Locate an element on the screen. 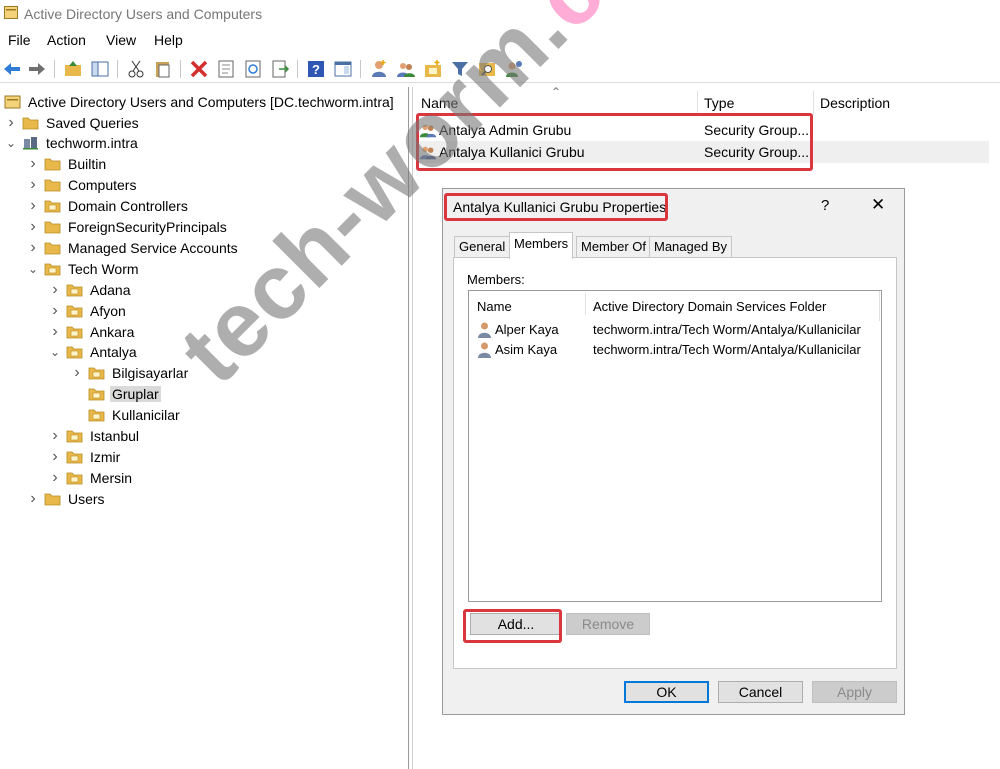 This screenshot has width=1000, height=769. back-icon is located at coordinates (12, 69).